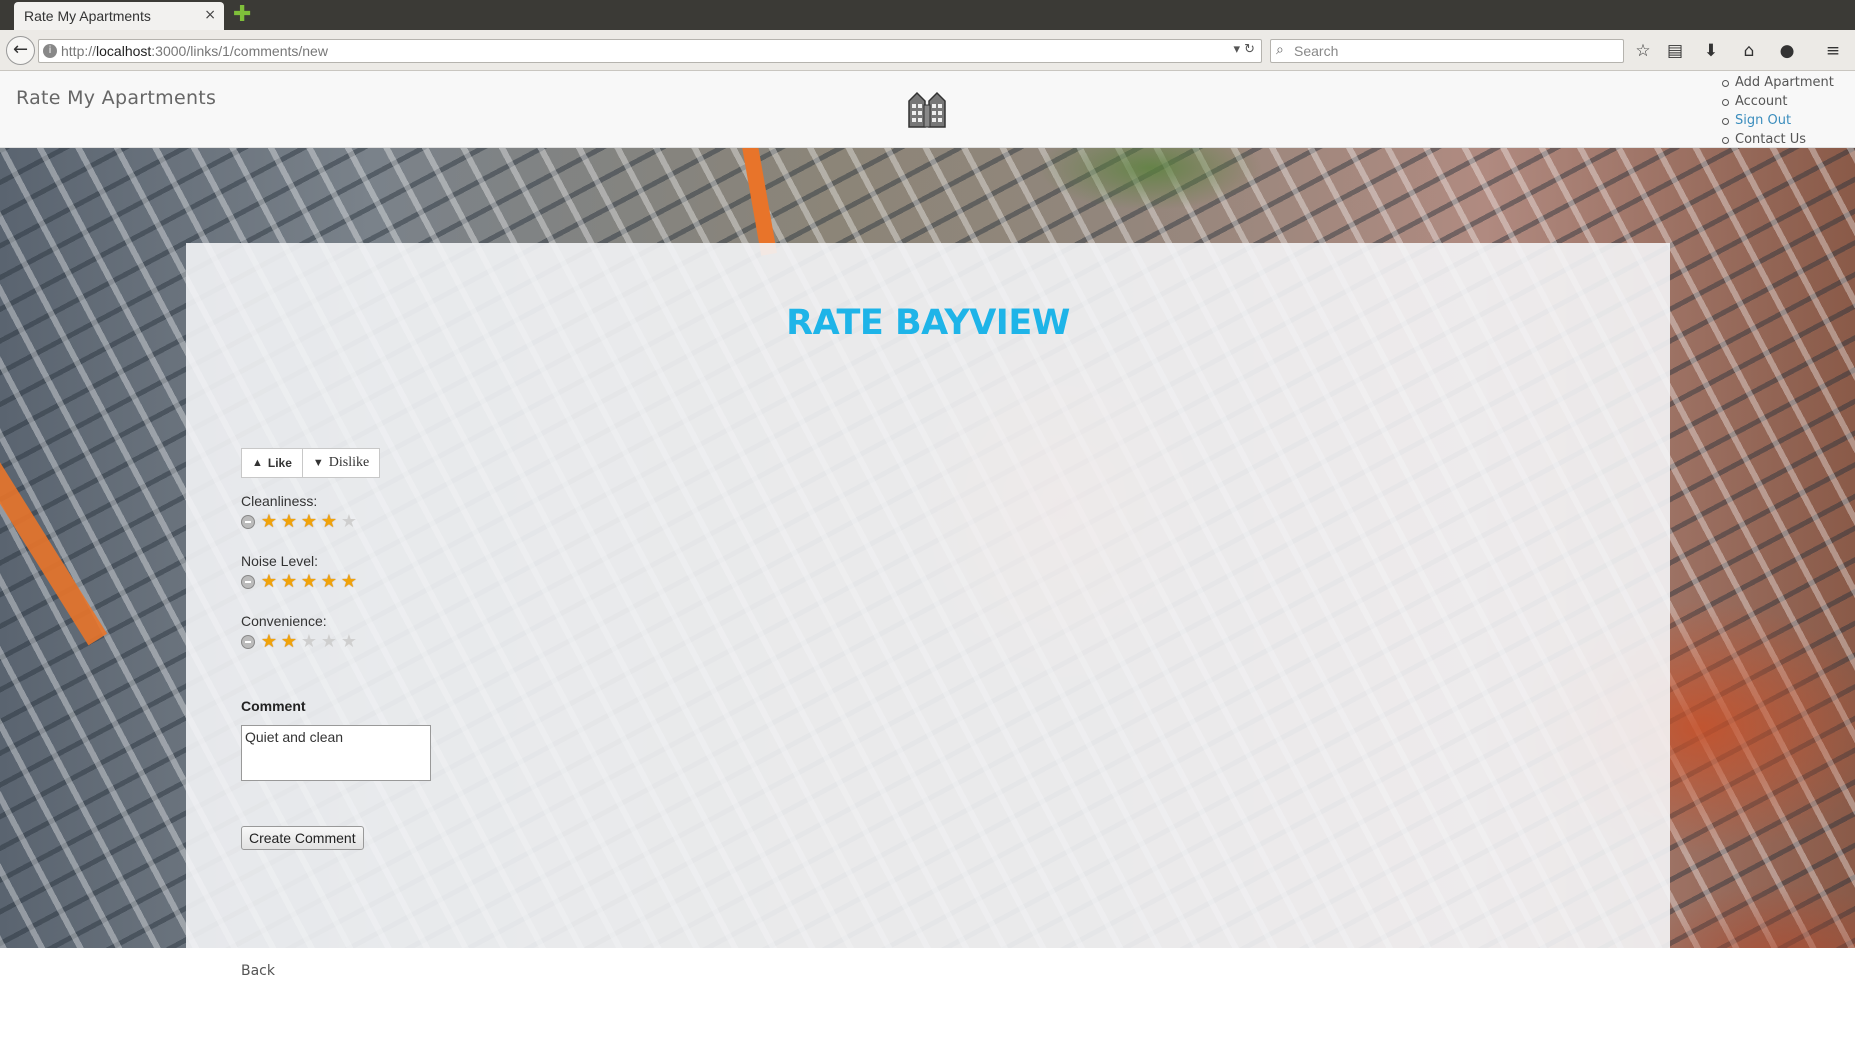  What do you see at coordinates (1675, 51) in the screenshot?
I see `clipboard-icon: ▤` at bounding box center [1675, 51].